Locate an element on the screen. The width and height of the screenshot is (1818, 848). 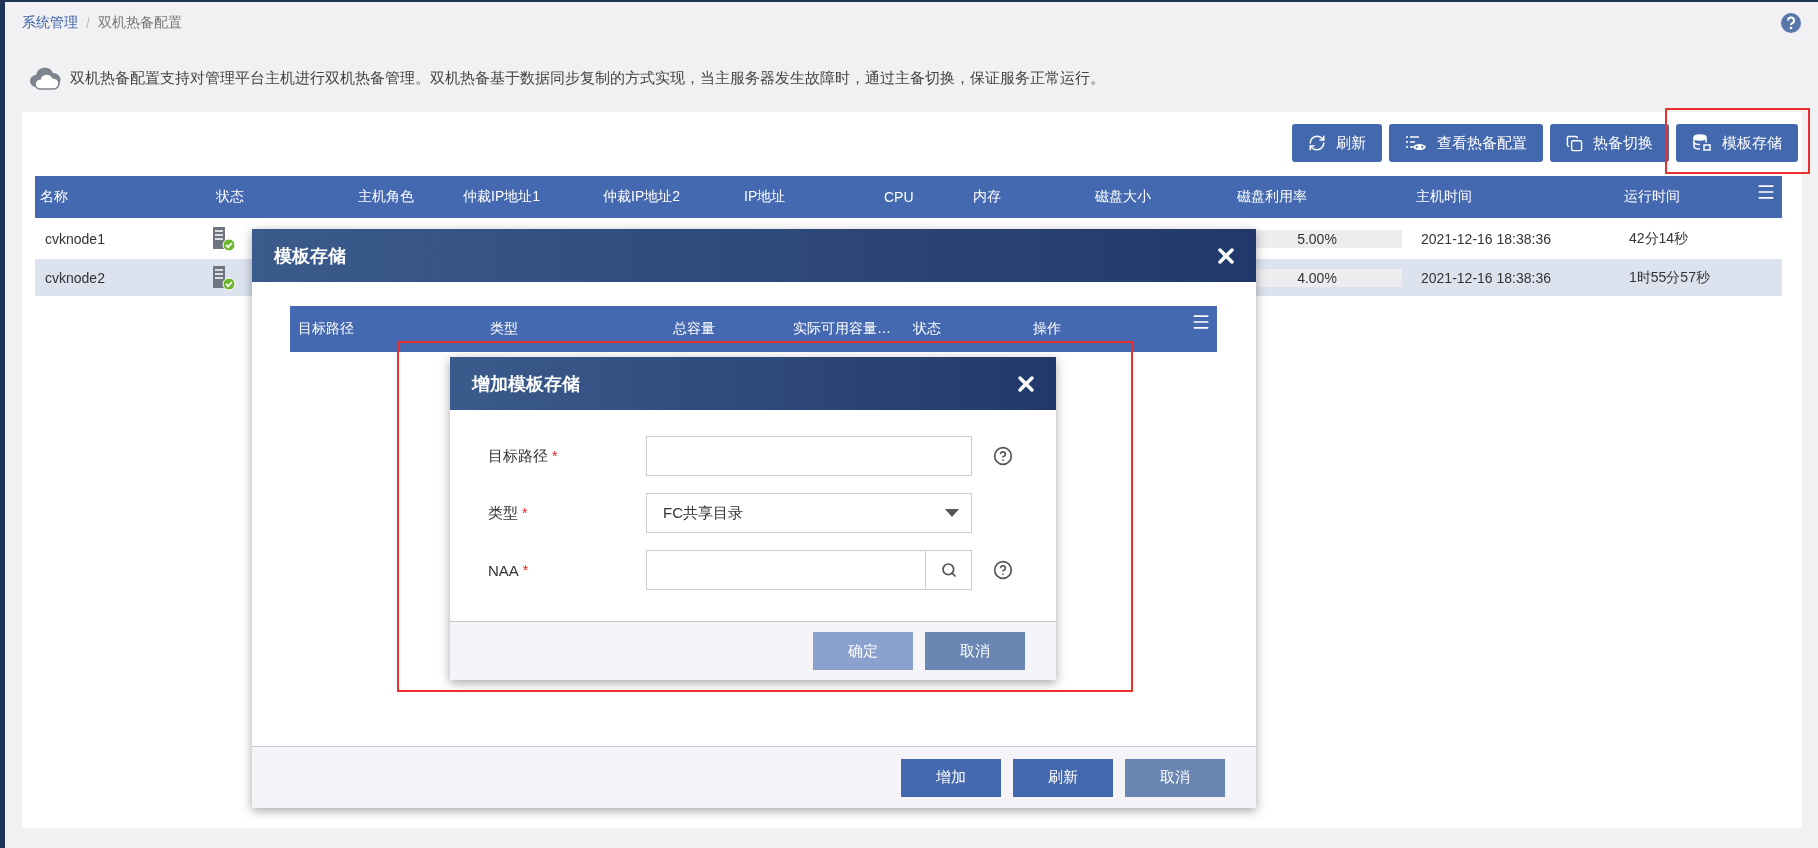
breadcrumb-current: 双机热备配置 is located at coordinates (139, 23).